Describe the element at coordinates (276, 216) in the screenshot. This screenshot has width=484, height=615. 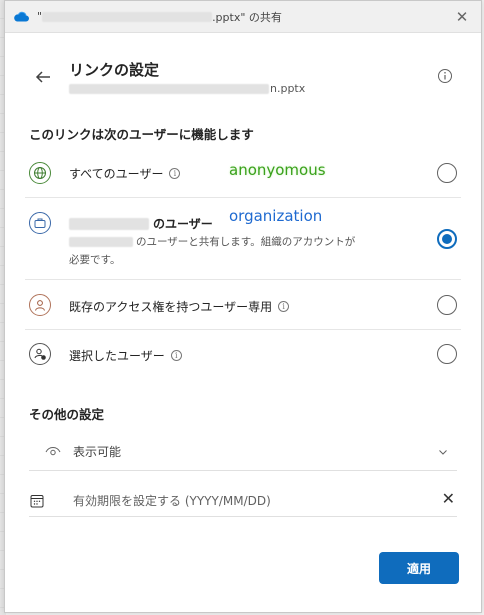
I see `annotation-label: organization` at that location.